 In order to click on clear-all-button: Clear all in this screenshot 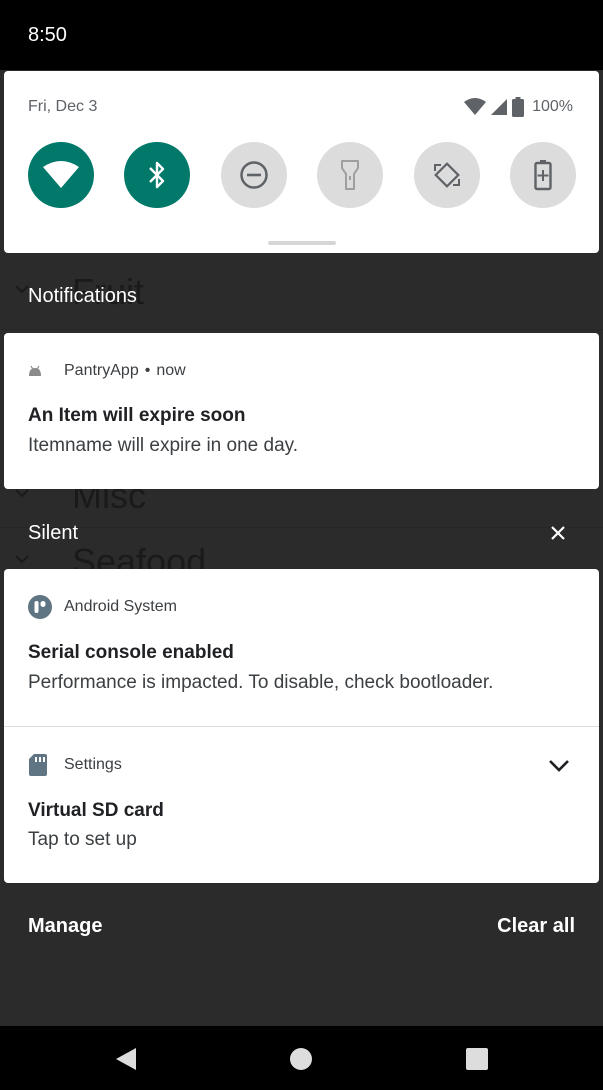, I will do `click(536, 926)`.